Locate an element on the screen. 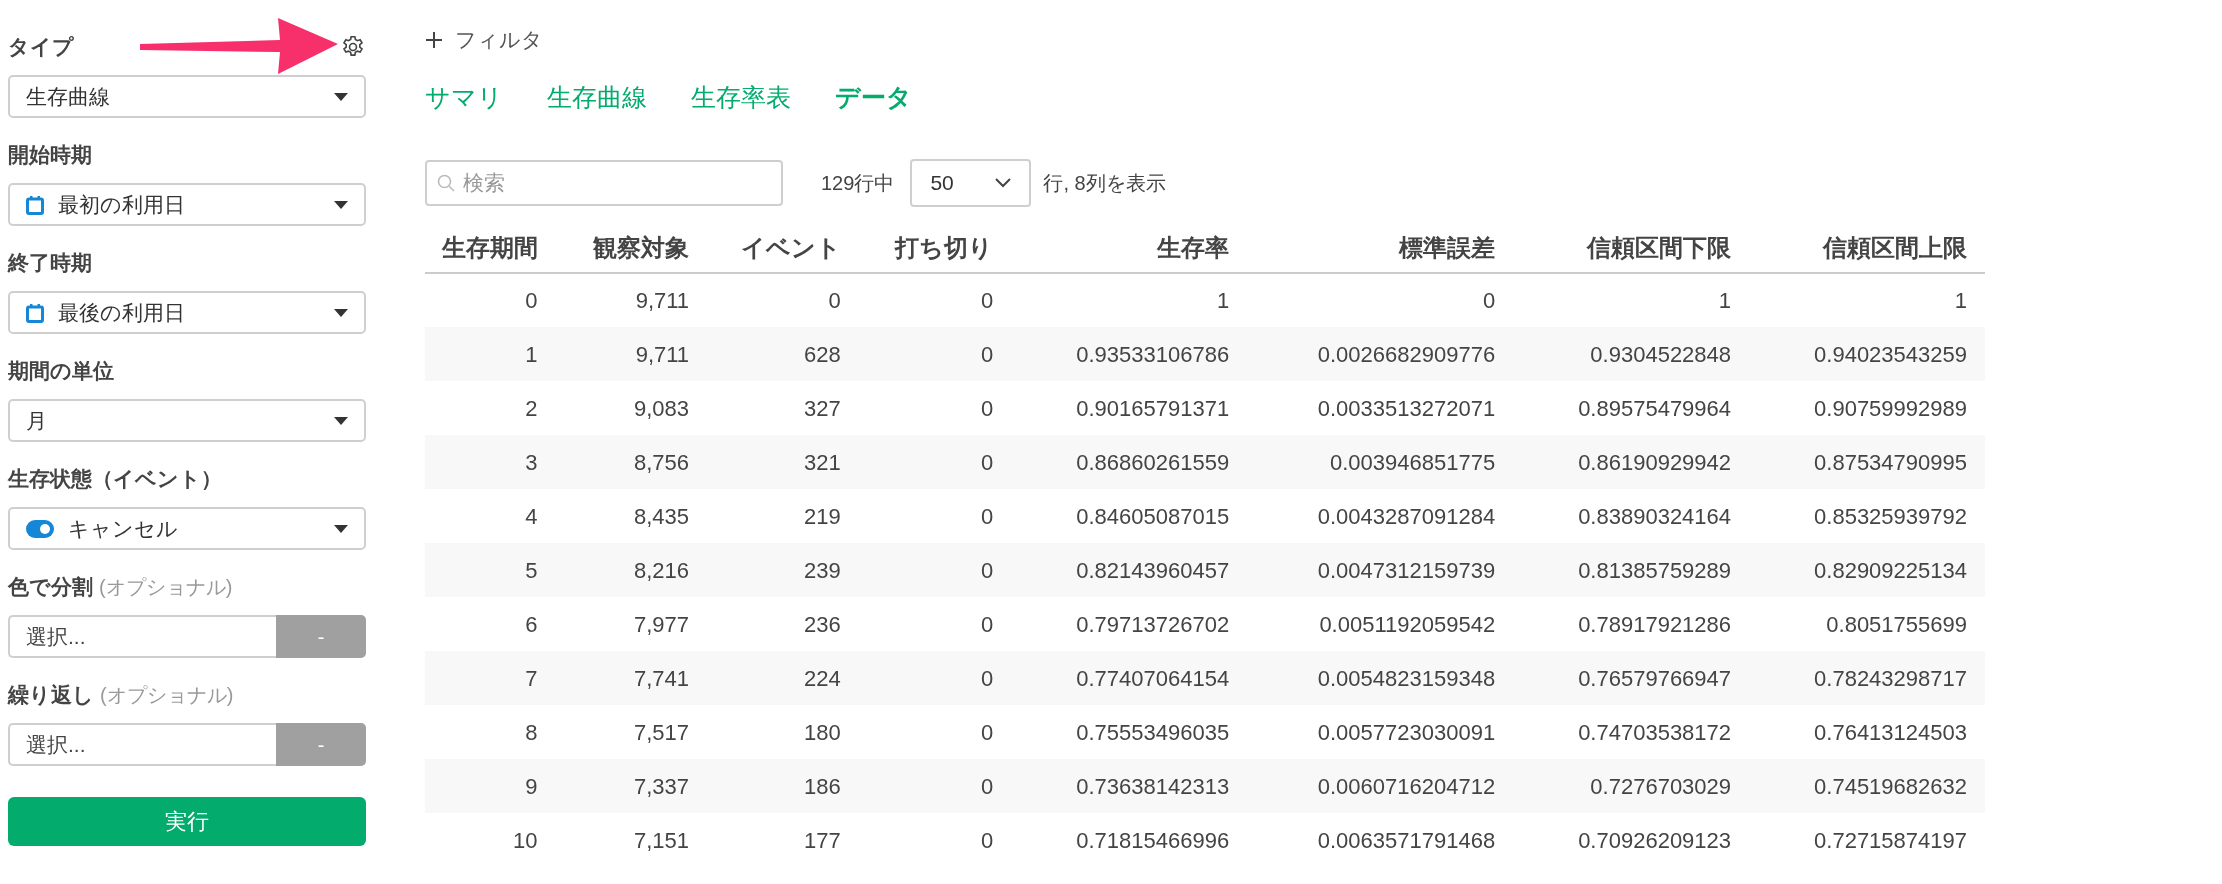  table-cell: 0.0054823159348 is located at coordinates (1380, 678).